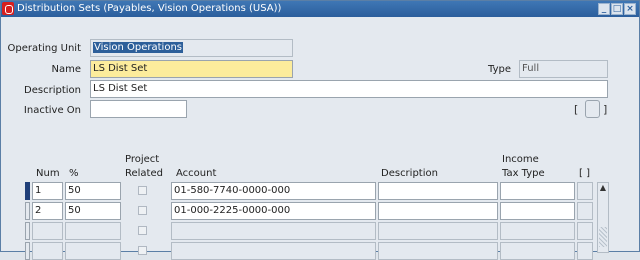  What do you see at coordinates (27, 211) in the screenshot?
I see `row-2-indicator` at bounding box center [27, 211].